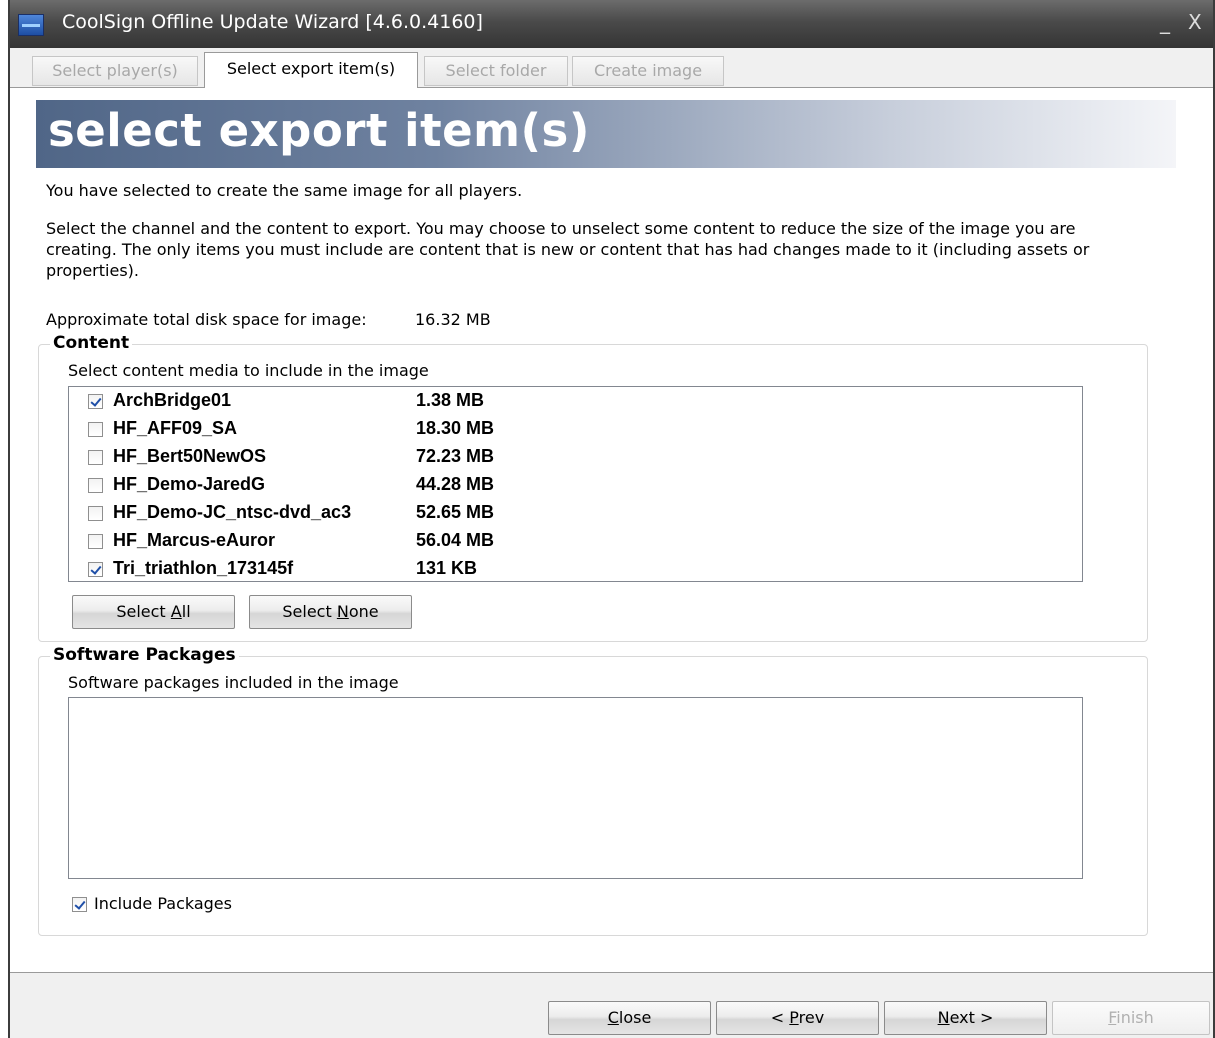 The height and width of the screenshot is (1038, 1215). I want to click on content-list-item: Tri_triathlon_173145f 131 KB, so click(575, 570).